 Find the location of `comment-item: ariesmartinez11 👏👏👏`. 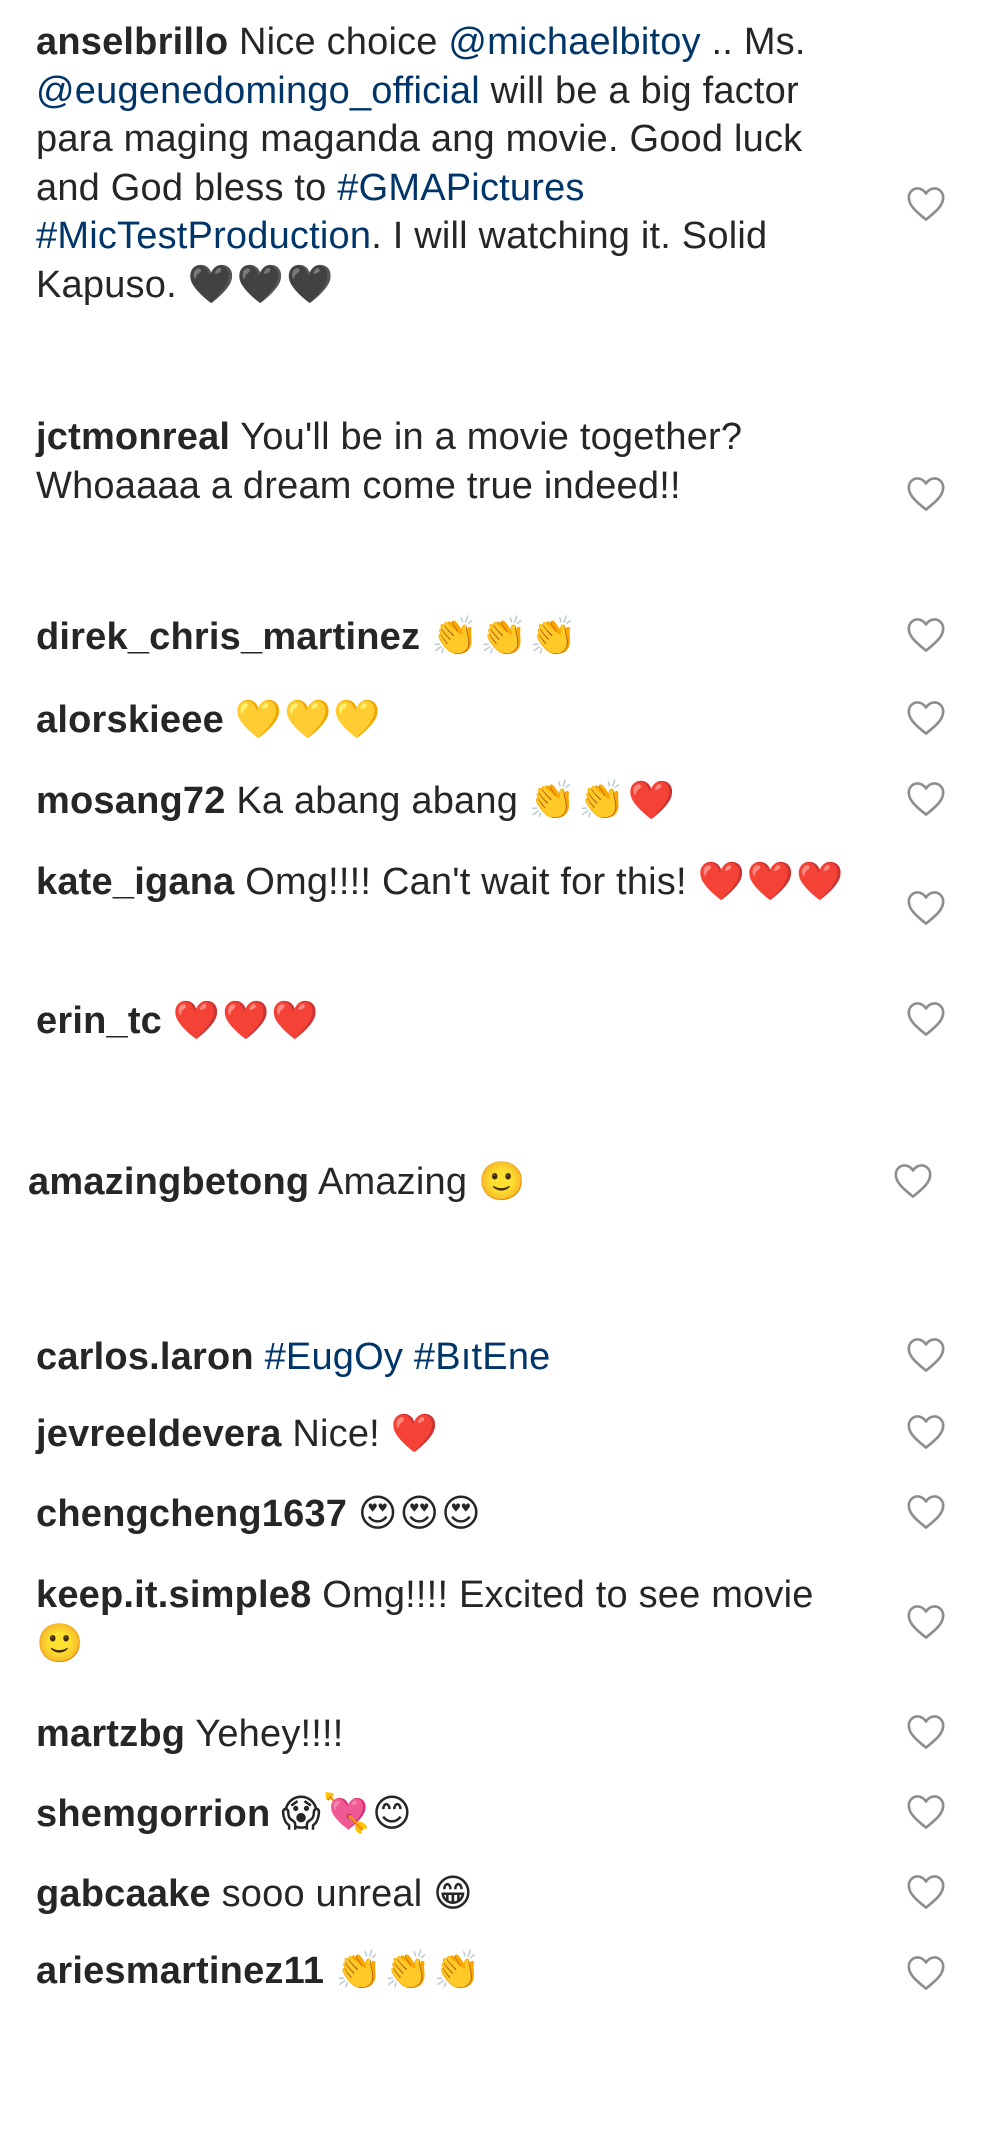

comment-item: ariesmartinez11 👏👏👏 is located at coordinates (451, 1971).